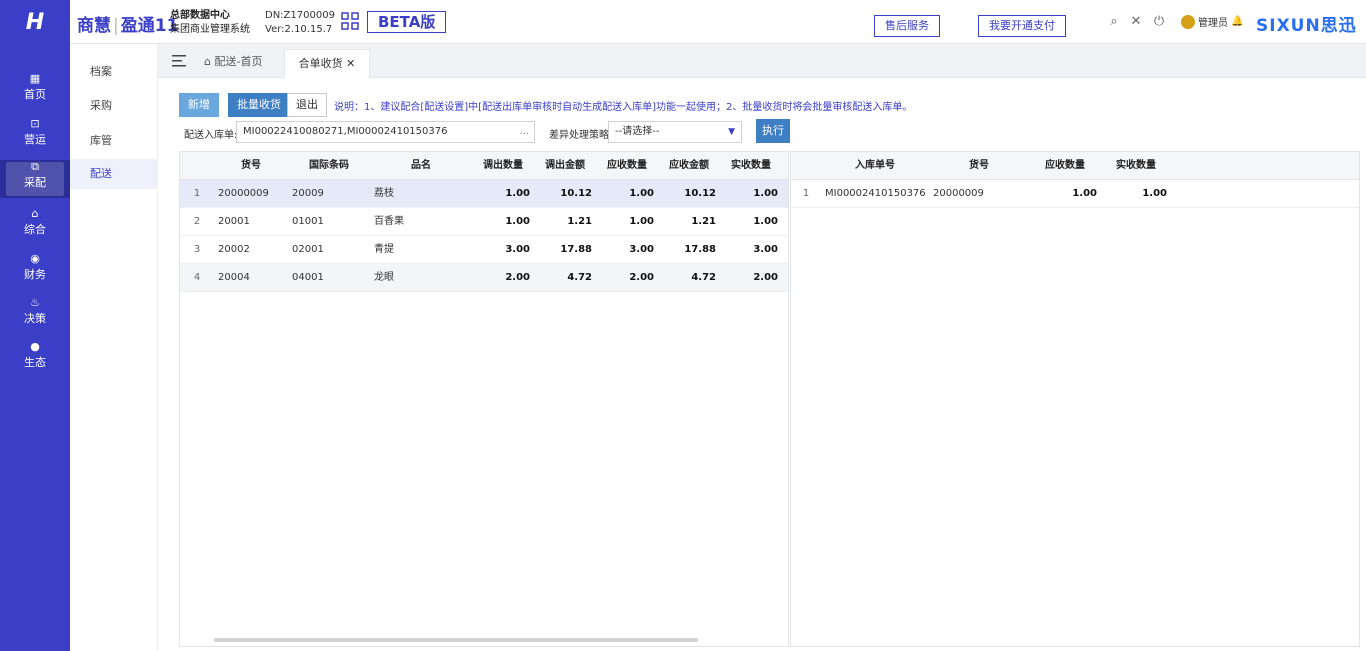  Describe the element at coordinates (308, 249) in the screenshot. I see `barcode: 02001` at that location.